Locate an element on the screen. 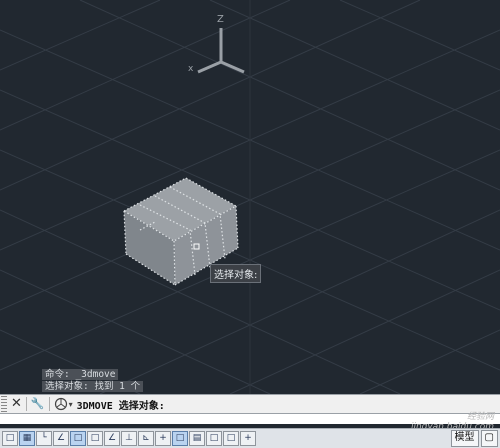 The width and height of the screenshot is (500, 448). ortho-mode-toggle: └ is located at coordinates (44, 438).